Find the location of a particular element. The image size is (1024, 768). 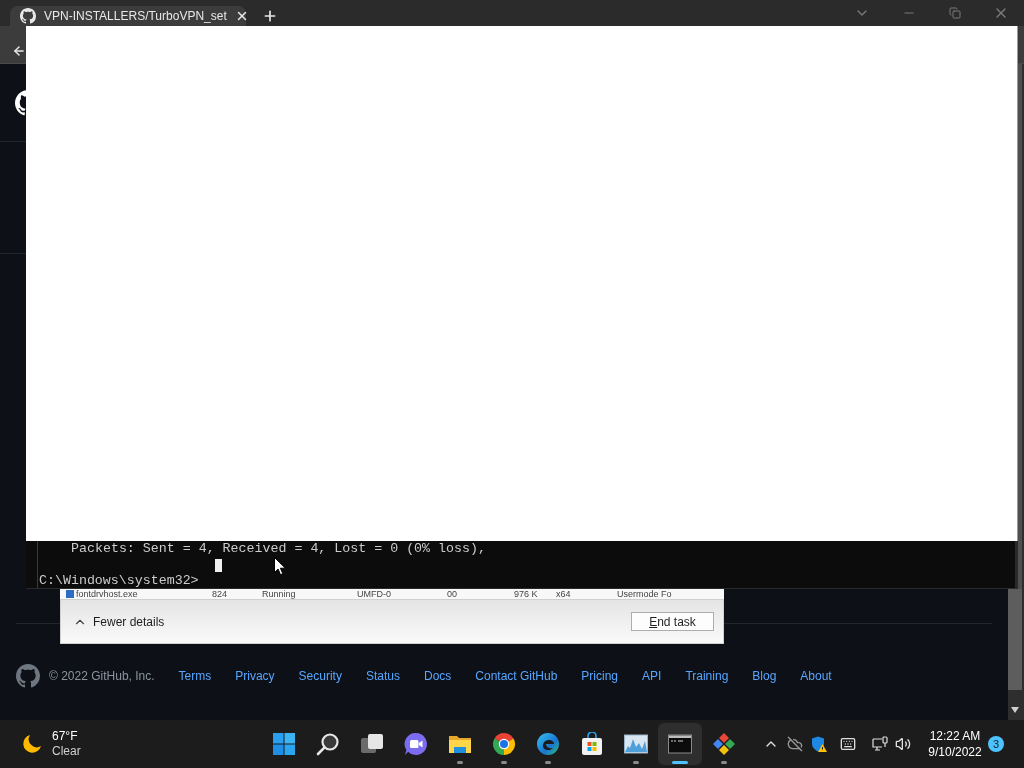

footer-link: Privacy is located at coordinates (255, 676).